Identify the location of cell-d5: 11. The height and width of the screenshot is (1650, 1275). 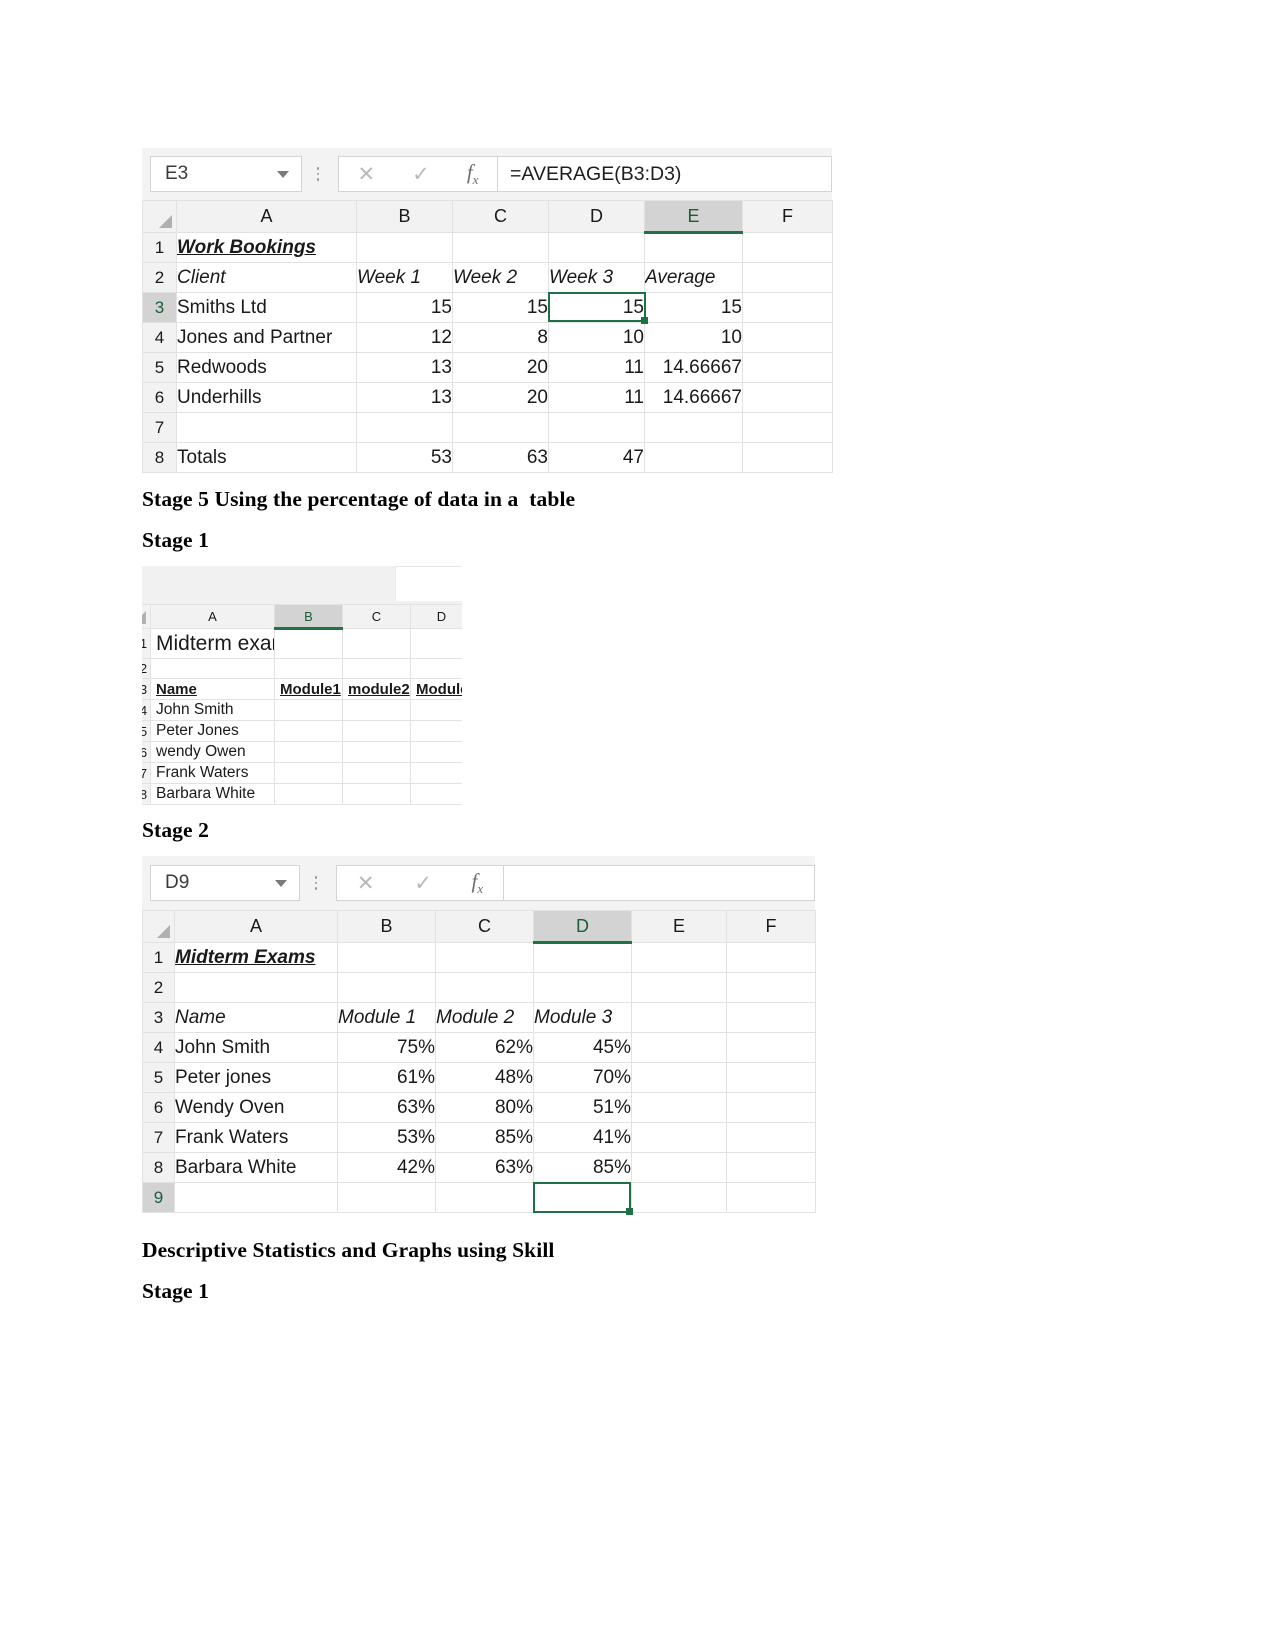
(596, 367).